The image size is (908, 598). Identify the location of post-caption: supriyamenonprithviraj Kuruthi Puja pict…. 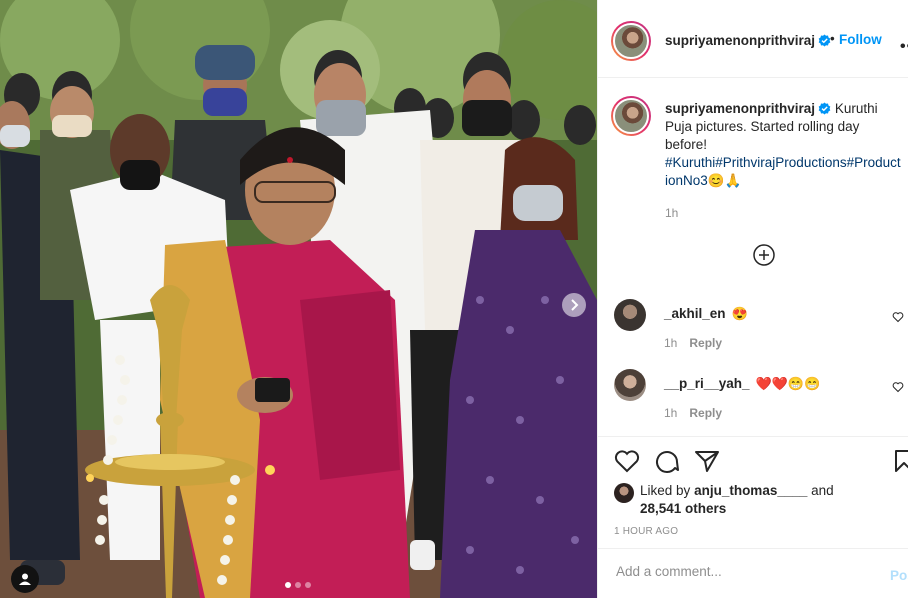
(784, 145).